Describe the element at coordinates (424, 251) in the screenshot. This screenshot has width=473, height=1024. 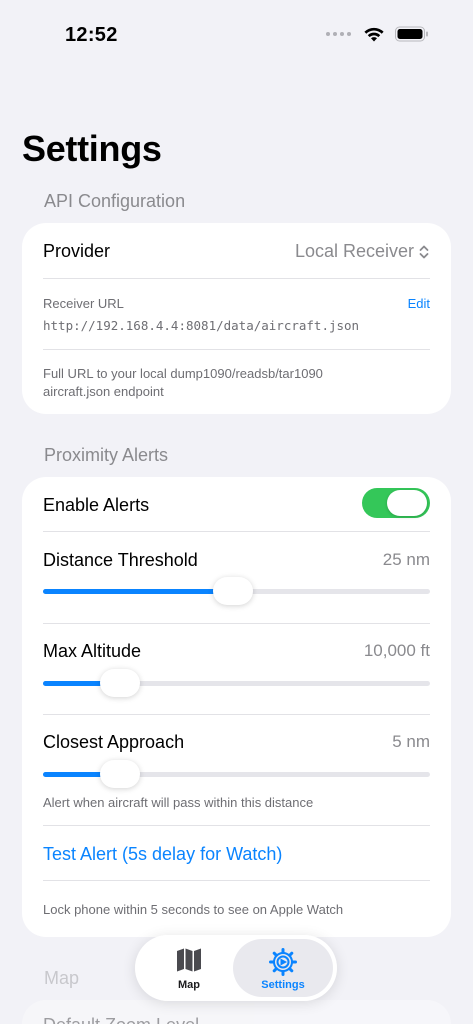
I see `chevron-up-down-icon` at that location.